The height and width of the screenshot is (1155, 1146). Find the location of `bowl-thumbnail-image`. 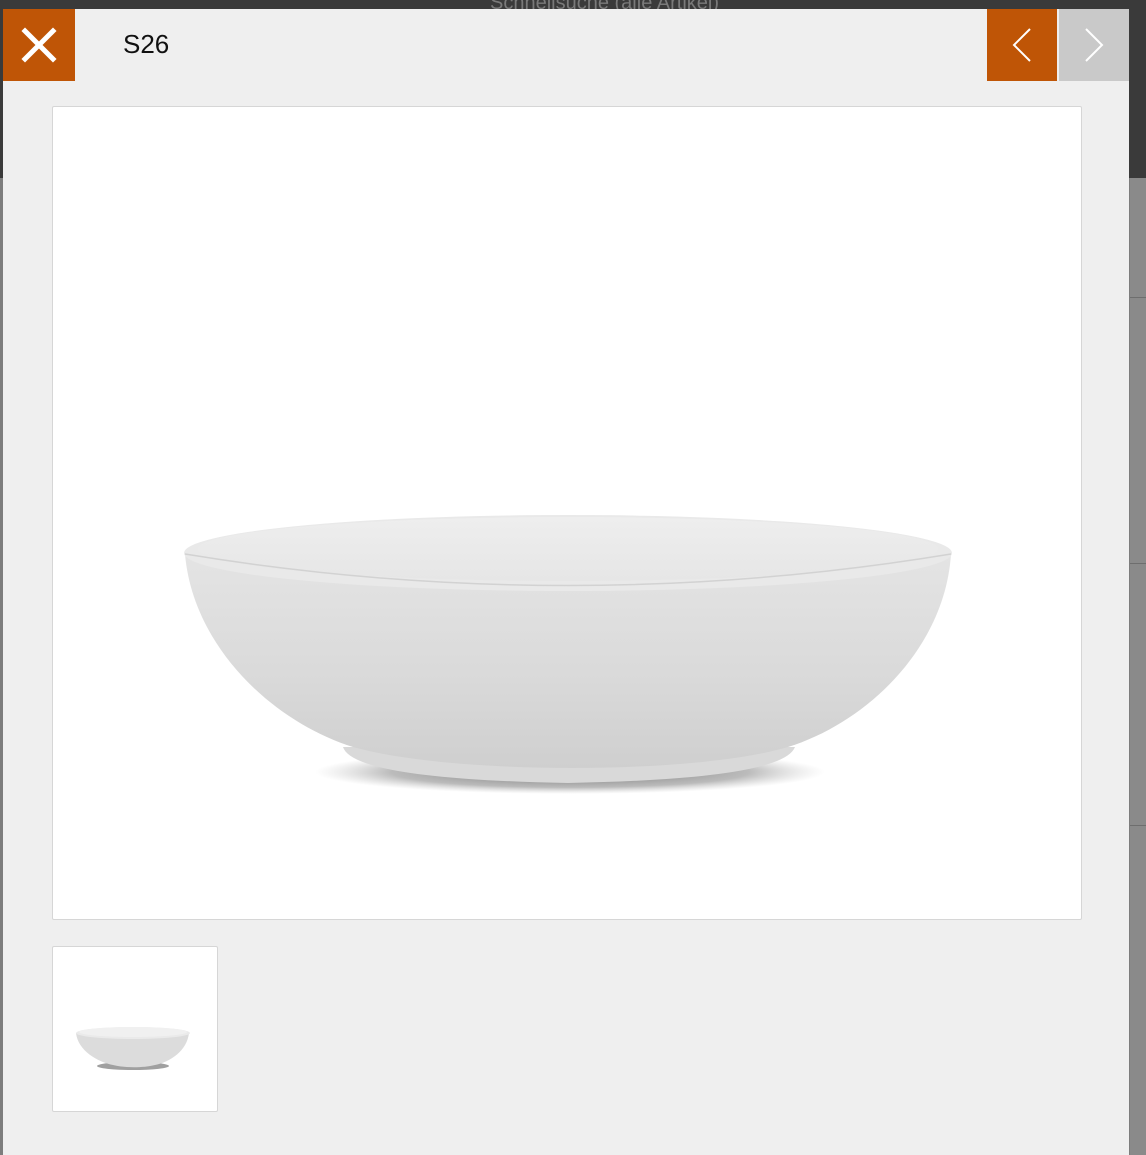

bowl-thumbnail-image is located at coordinates (133, 1048).